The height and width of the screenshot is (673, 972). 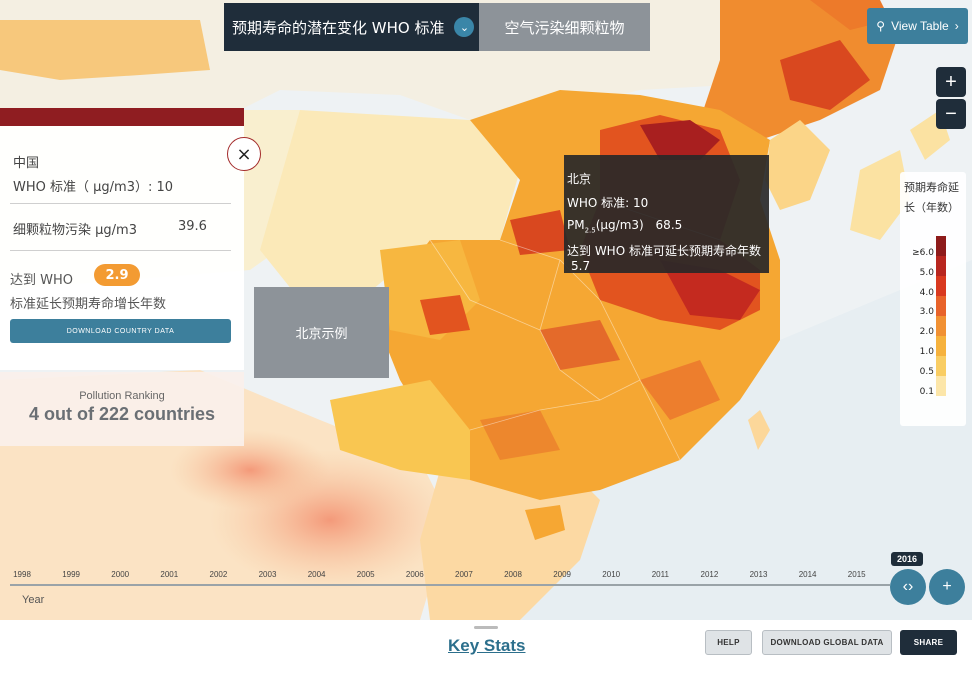 I want to click on timeline-year-label: 2012, so click(x=709, y=574).